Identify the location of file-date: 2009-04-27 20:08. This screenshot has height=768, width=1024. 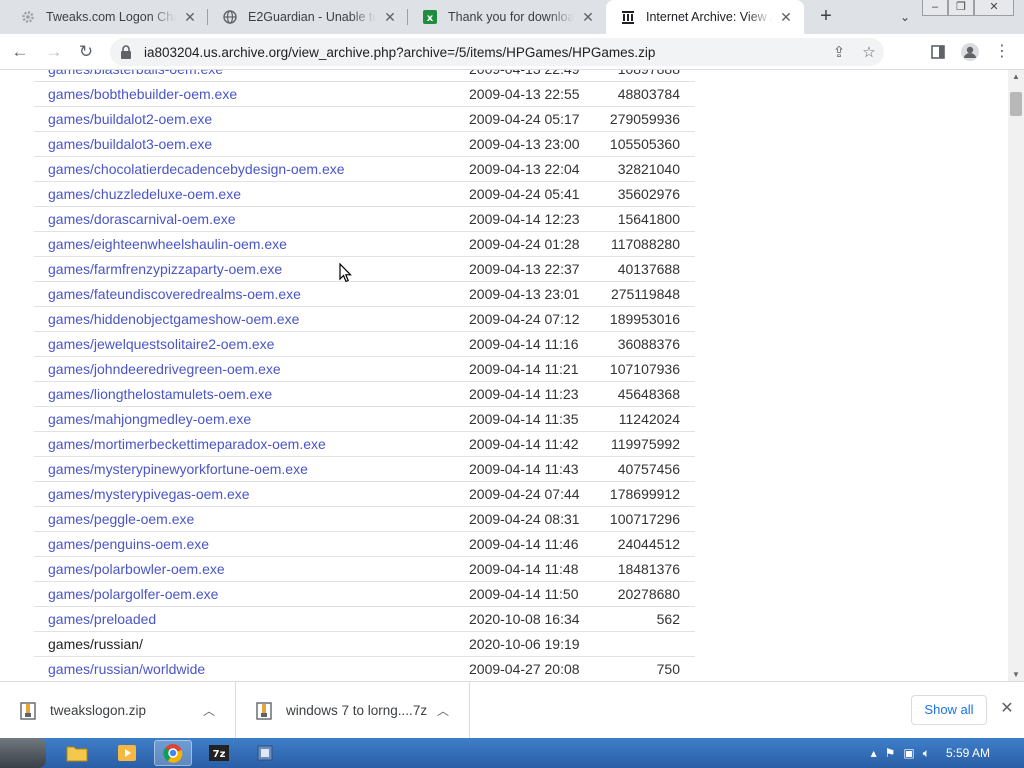
(524, 669).